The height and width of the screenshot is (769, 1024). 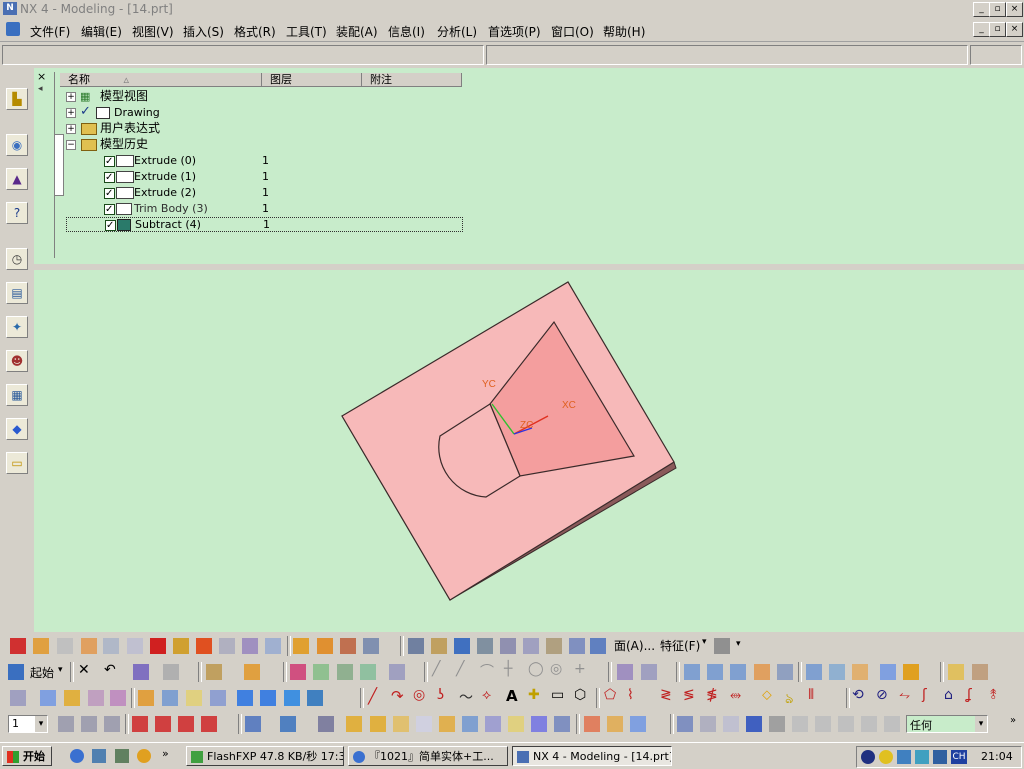 I want to click on offset-face-icon, so click(x=462, y=646).